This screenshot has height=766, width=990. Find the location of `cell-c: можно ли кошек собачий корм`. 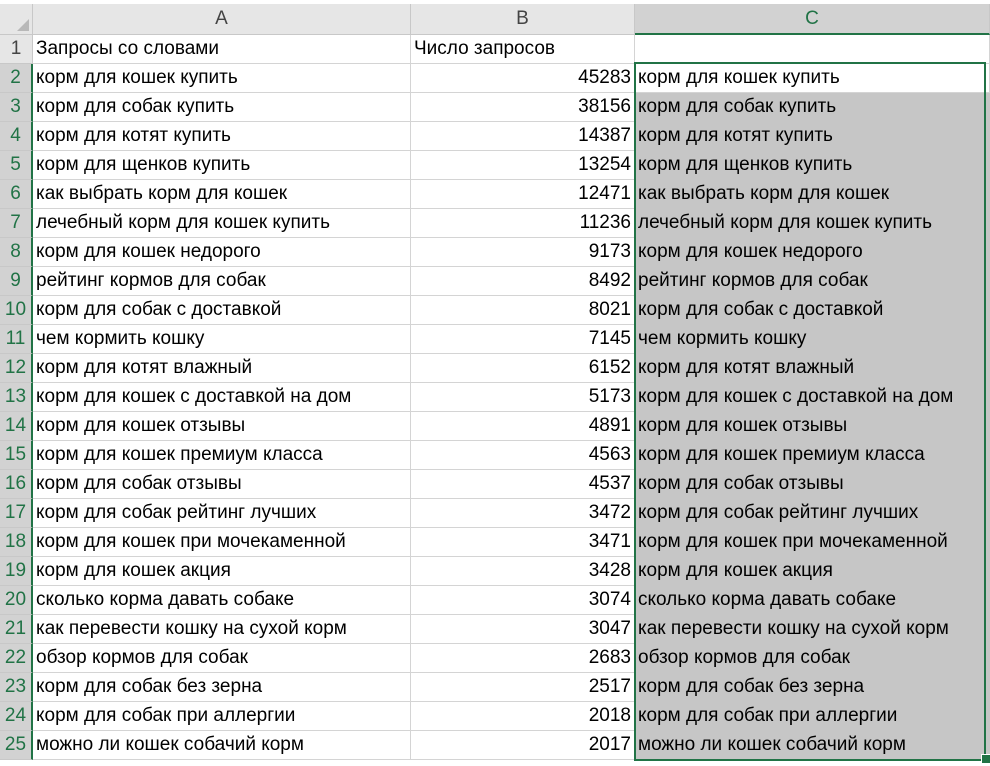

cell-c: можно ли кошек собачий корм is located at coordinates (812, 745).